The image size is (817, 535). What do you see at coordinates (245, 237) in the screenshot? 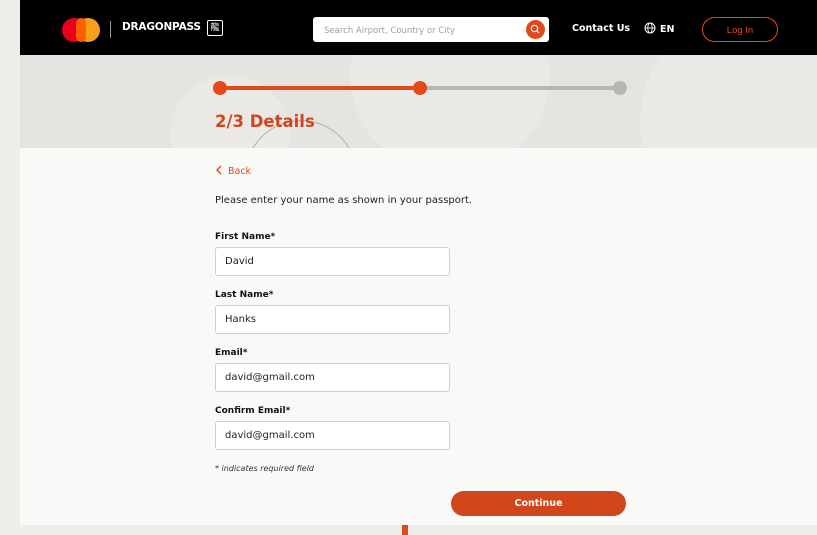
I see `first-name-label: First Name*` at bounding box center [245, 237].